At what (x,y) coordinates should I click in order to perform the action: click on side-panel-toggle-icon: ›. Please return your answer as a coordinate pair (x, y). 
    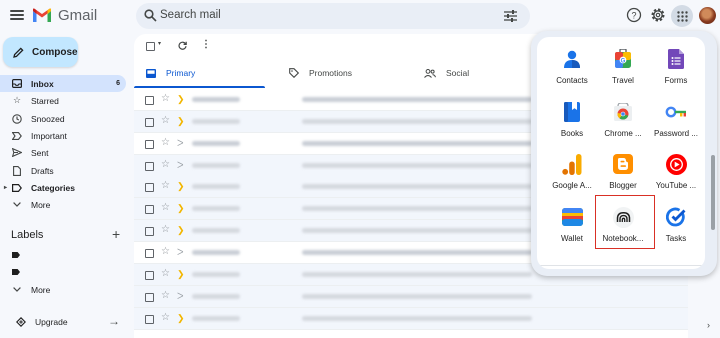
    Looking at the image, I should click on (708, 325).